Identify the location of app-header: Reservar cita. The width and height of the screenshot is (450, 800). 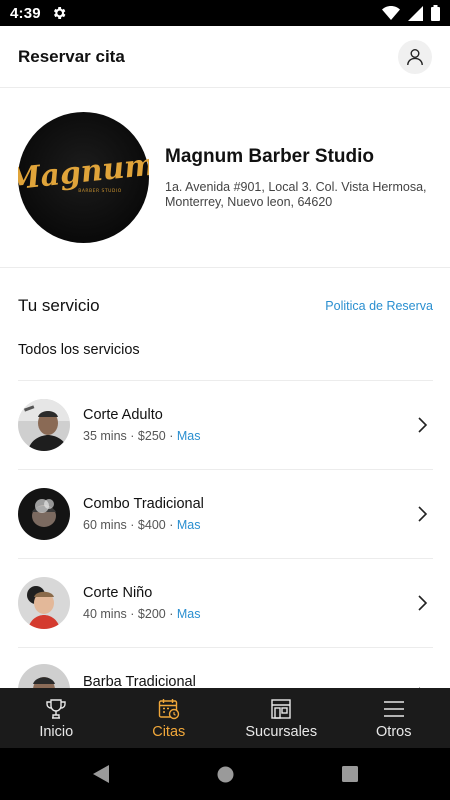
(225, 57).